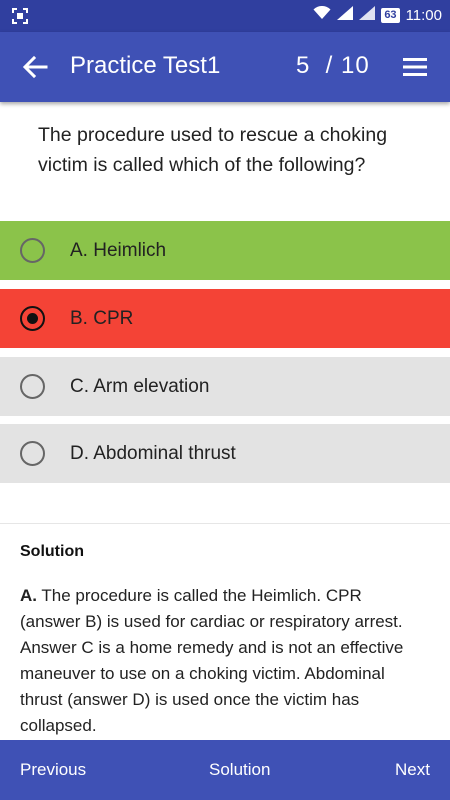  Describe the element at coordinates (225, 523) in the screenshot. I see `divider` at that location.